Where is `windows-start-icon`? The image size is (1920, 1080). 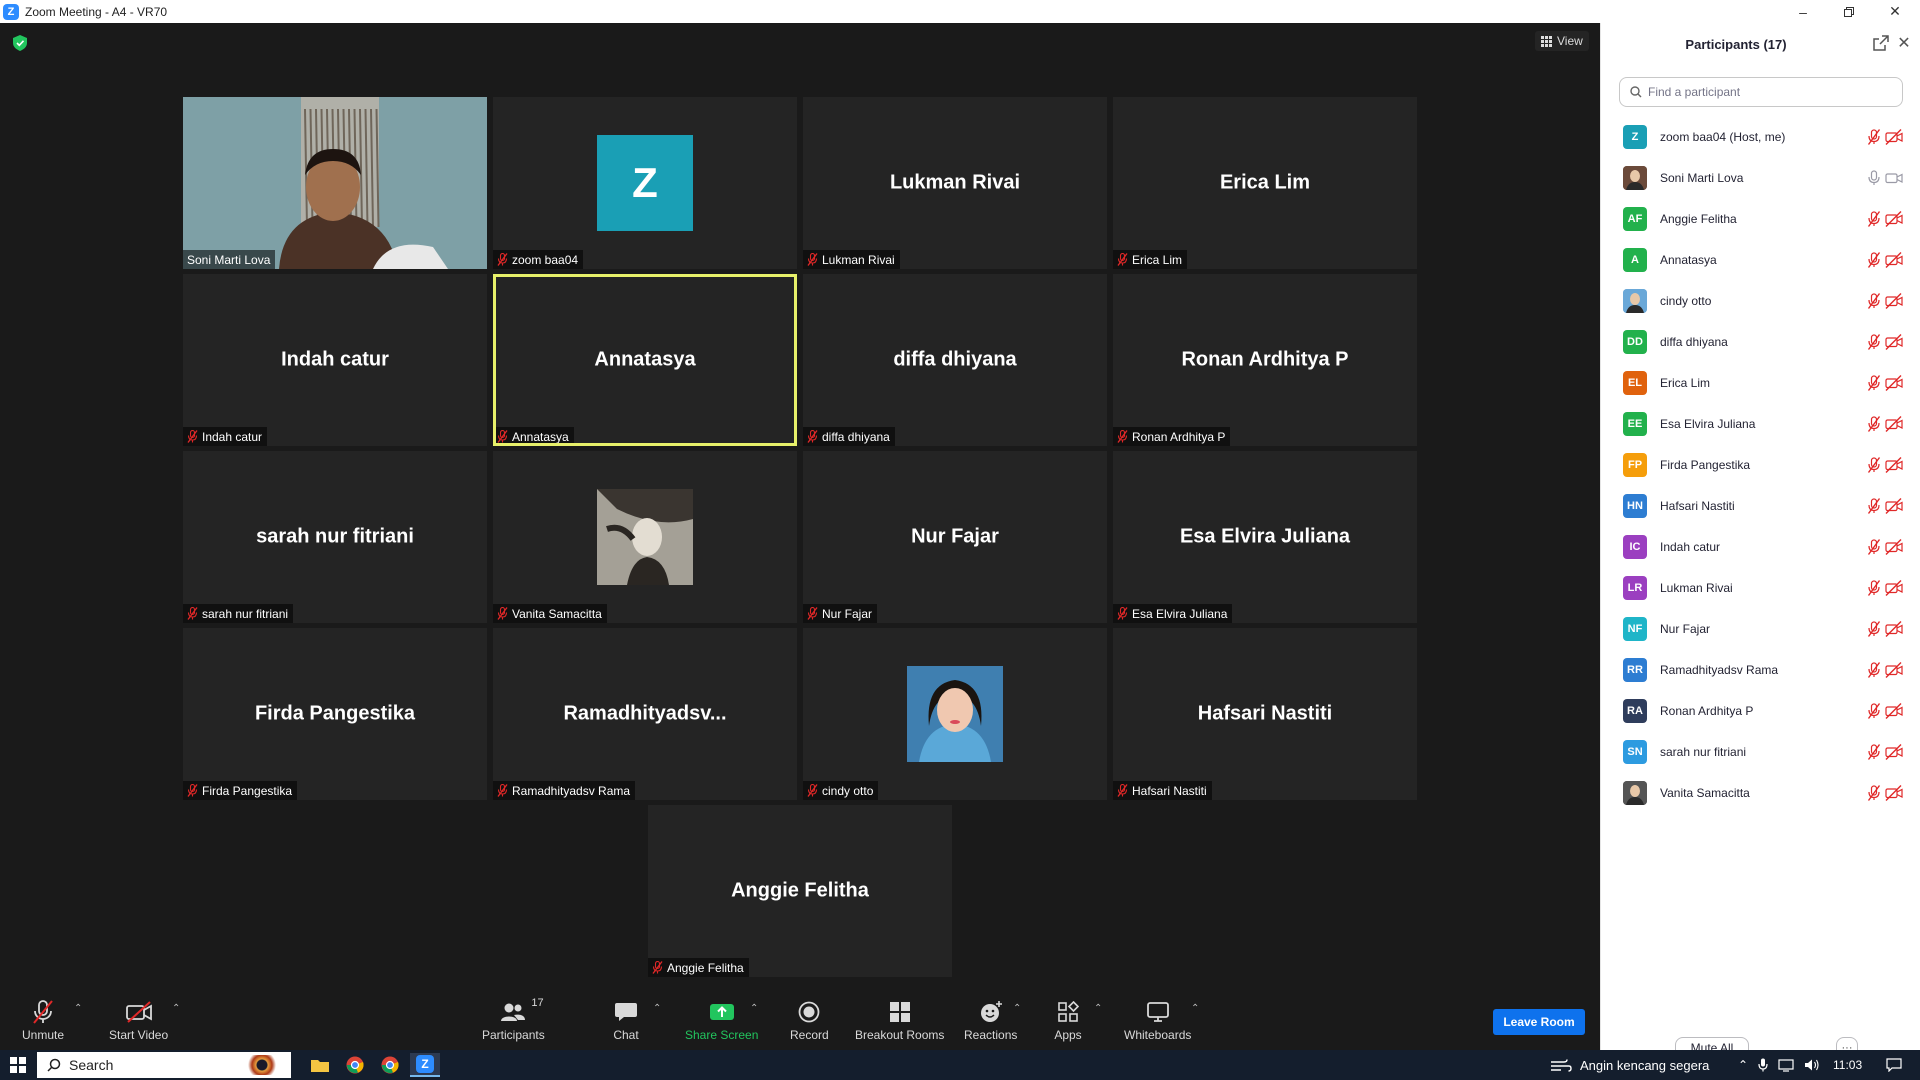
windows-start-icon is located at coordinates (18, 1065).